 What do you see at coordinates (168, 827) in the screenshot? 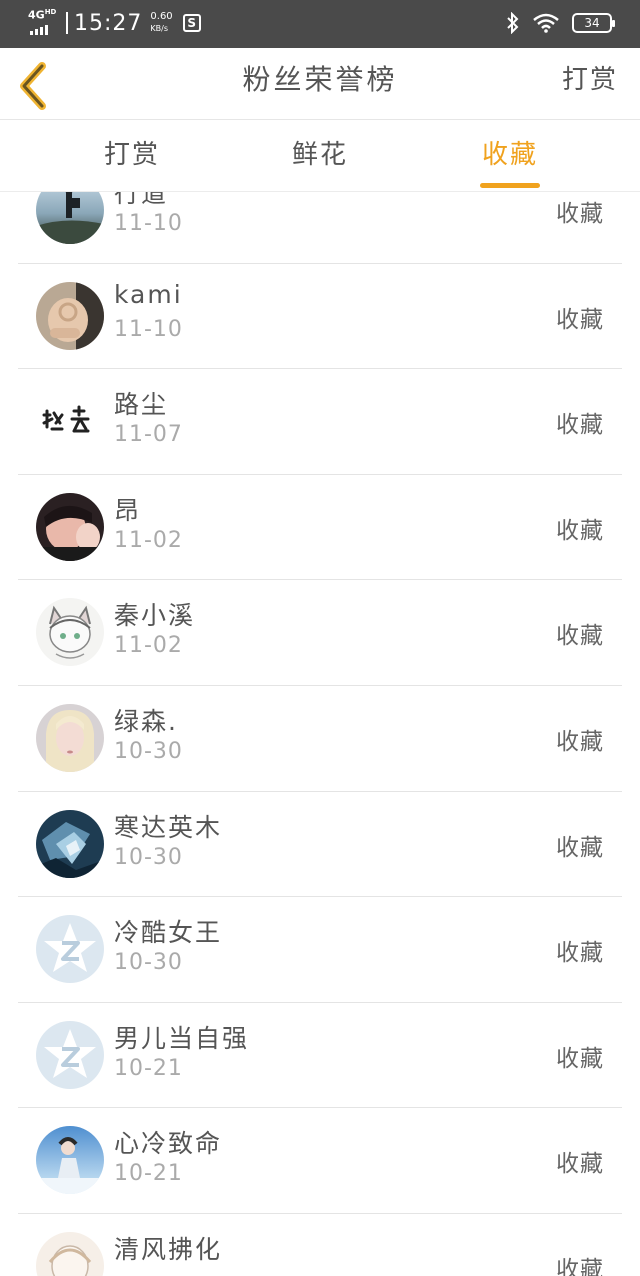
I see `user-name: 寒达英木` at bounding box center [168, 827].